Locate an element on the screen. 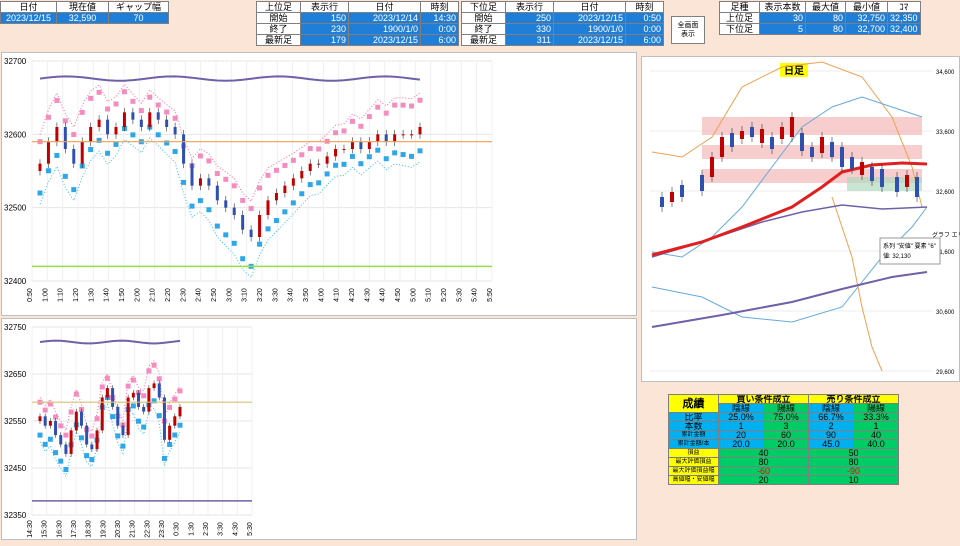 The image size is (960, 546). upper-cell: 終了 is located at coordinates (278, 29).